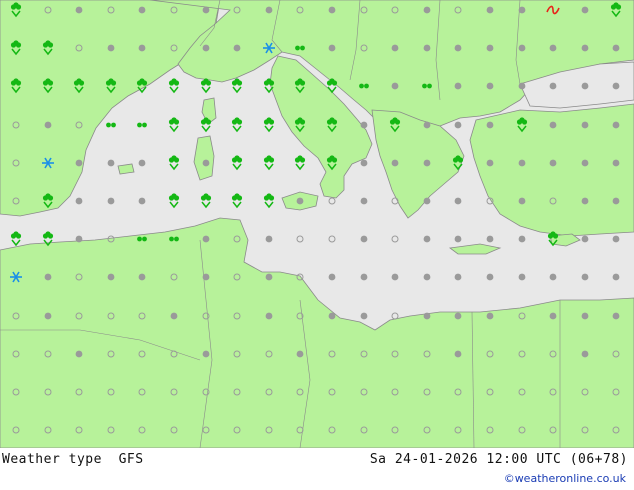  Describe the element at coordinates (52, 459) in the screenshot. I see `map-title: Weather type` at that location.